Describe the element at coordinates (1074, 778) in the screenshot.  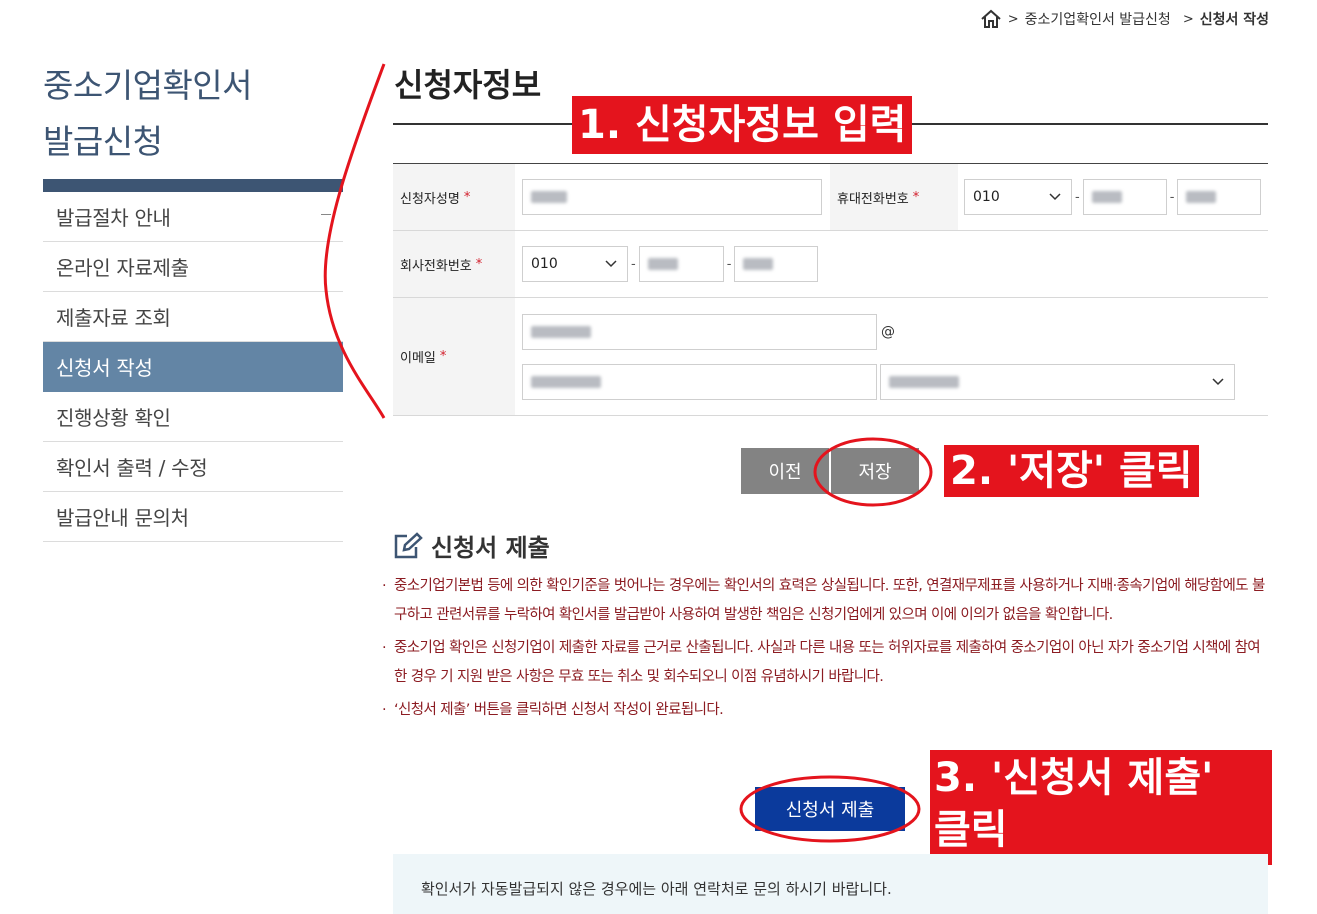
I see `annotation-step3-line1: 3. '신청서 제출'` at that location.